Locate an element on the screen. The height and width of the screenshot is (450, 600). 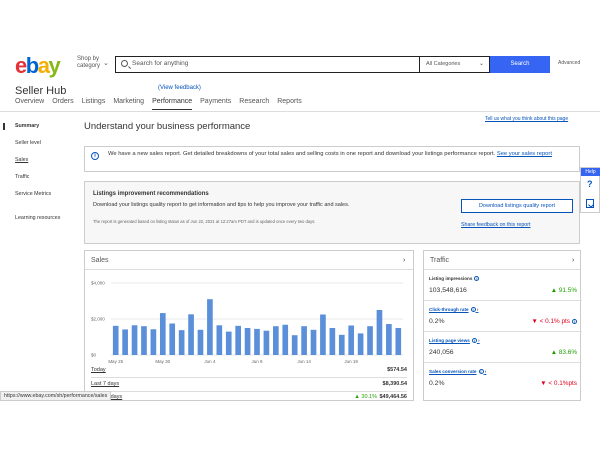
shop-by-category-button: Shop by category is located at coordinates (88, 63).